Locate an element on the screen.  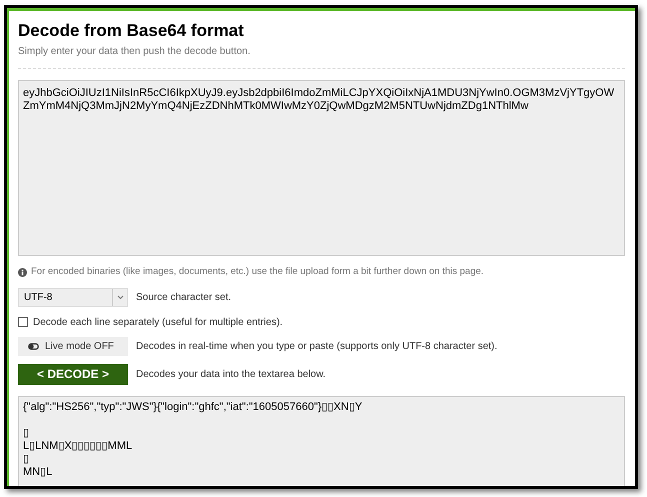
live-mode-button: Live mode OFF is located at coordinates (73, 346).